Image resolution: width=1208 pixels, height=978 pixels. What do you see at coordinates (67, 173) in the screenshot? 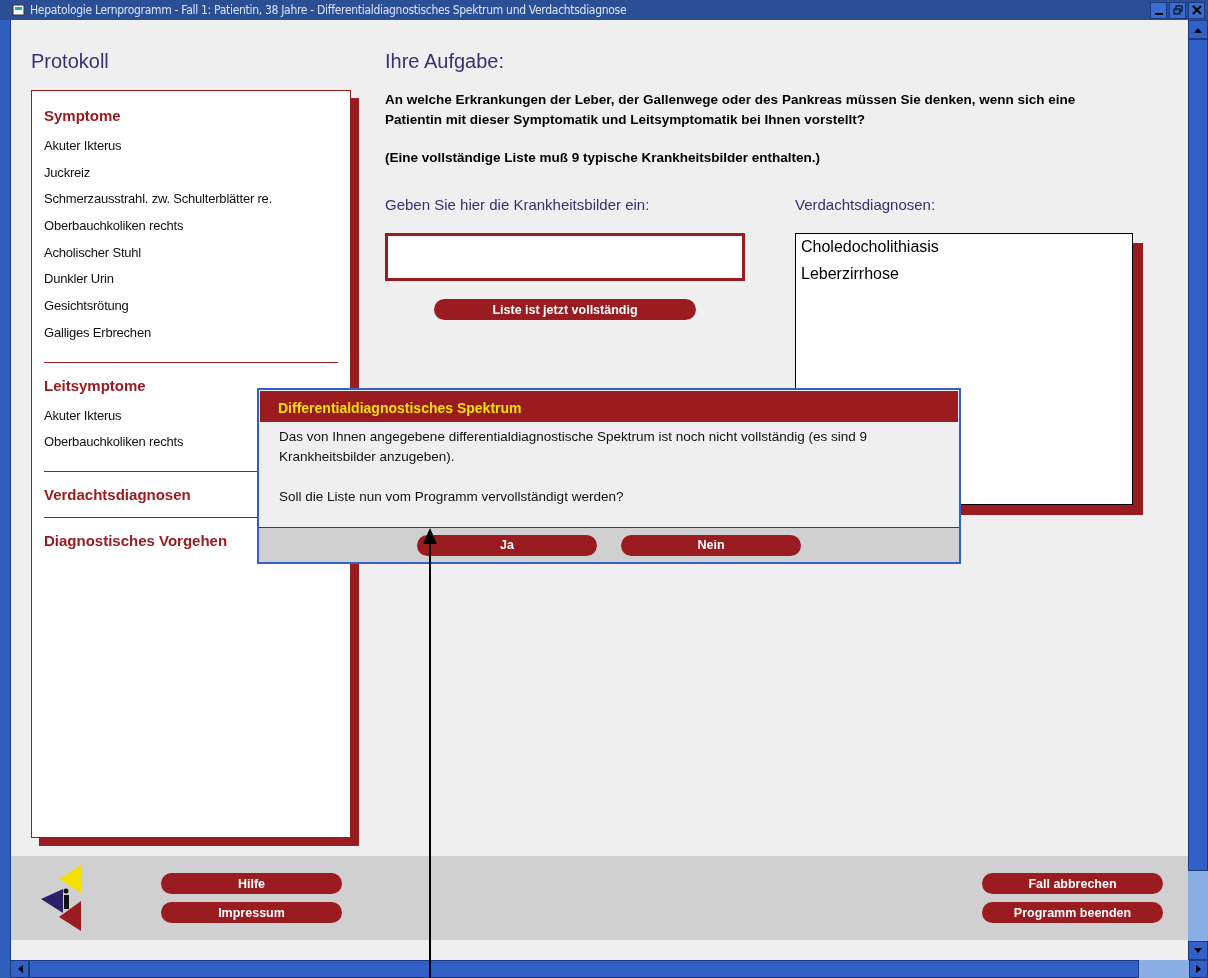
I see `protocol-item: Juckreiz` at bounding box center [67, 173].